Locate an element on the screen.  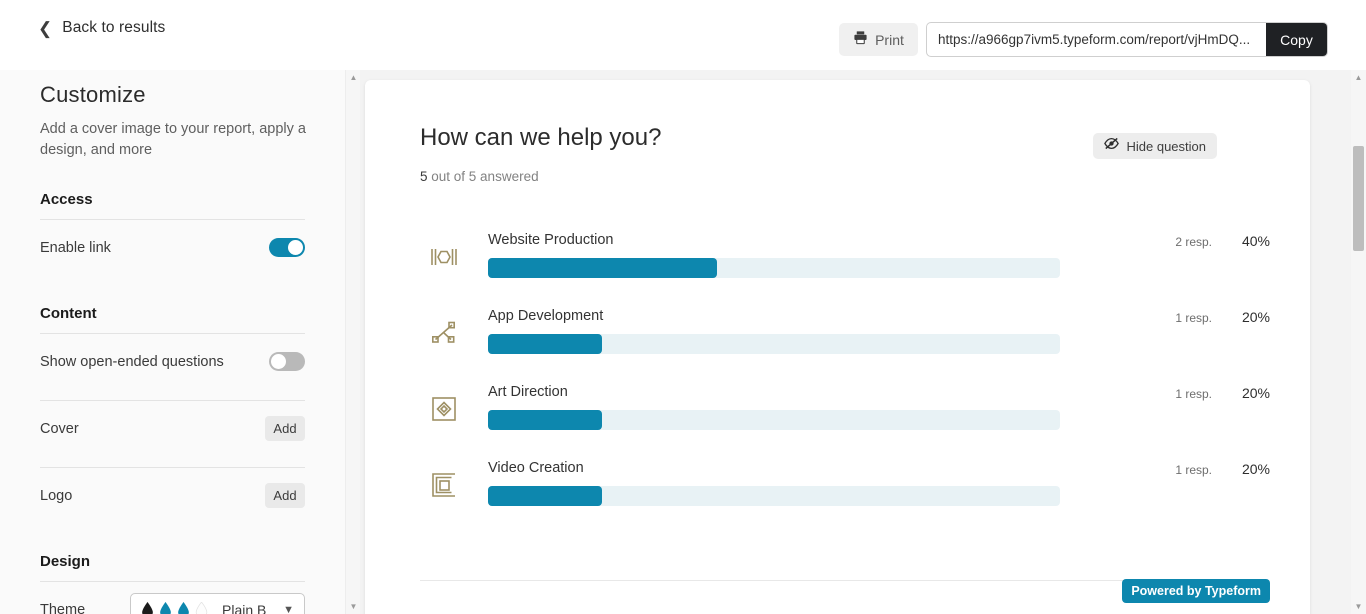
scrollbar-thumb is located at coordinates (1358, 198).